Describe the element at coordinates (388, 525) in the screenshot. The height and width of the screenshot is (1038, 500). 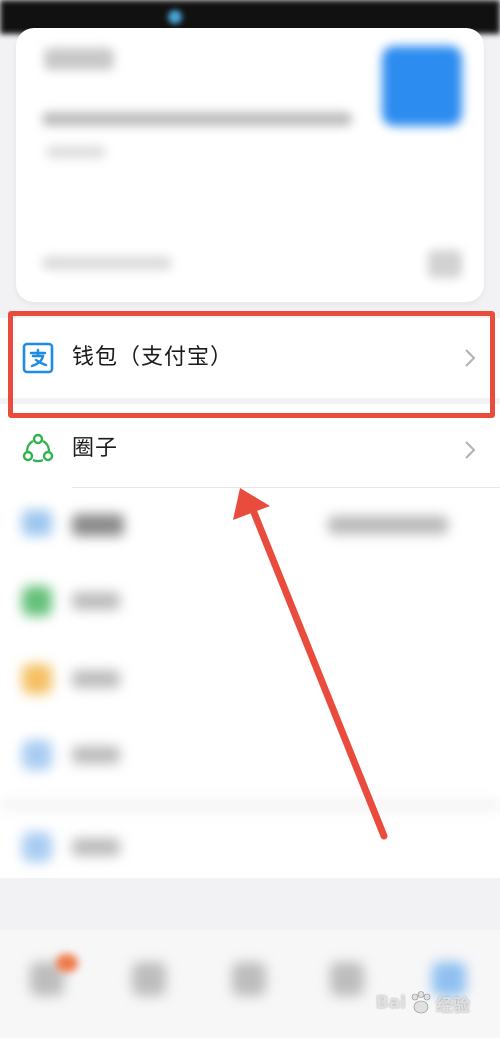
I see `list-item-detail-blurred` at that location.